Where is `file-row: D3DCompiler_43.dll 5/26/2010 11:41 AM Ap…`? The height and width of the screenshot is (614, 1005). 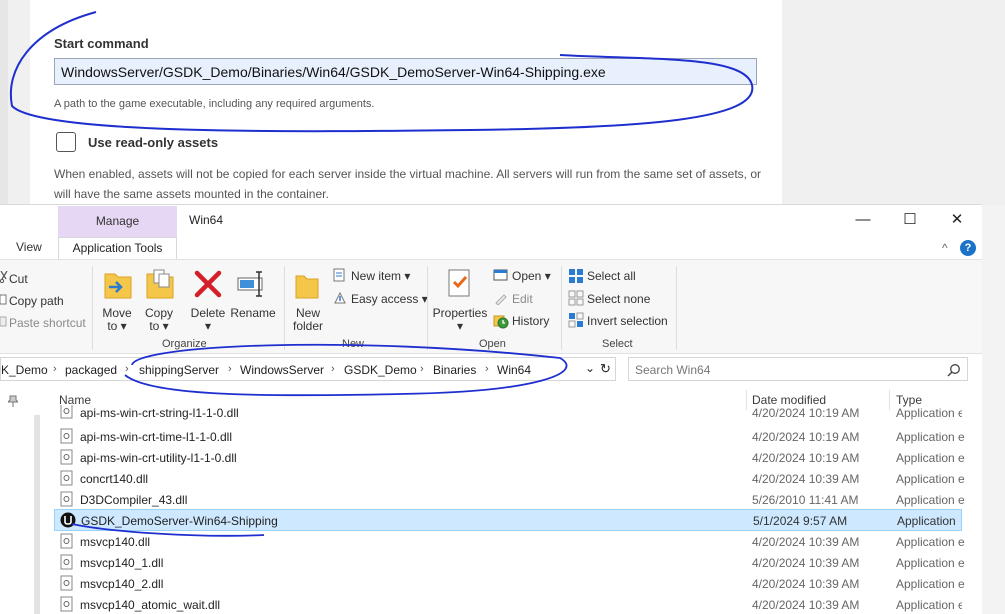 file-row: D3DCompiler_43.dll 5/26/2010 11:41 AM Ap… is located at coordinates (509, 499).